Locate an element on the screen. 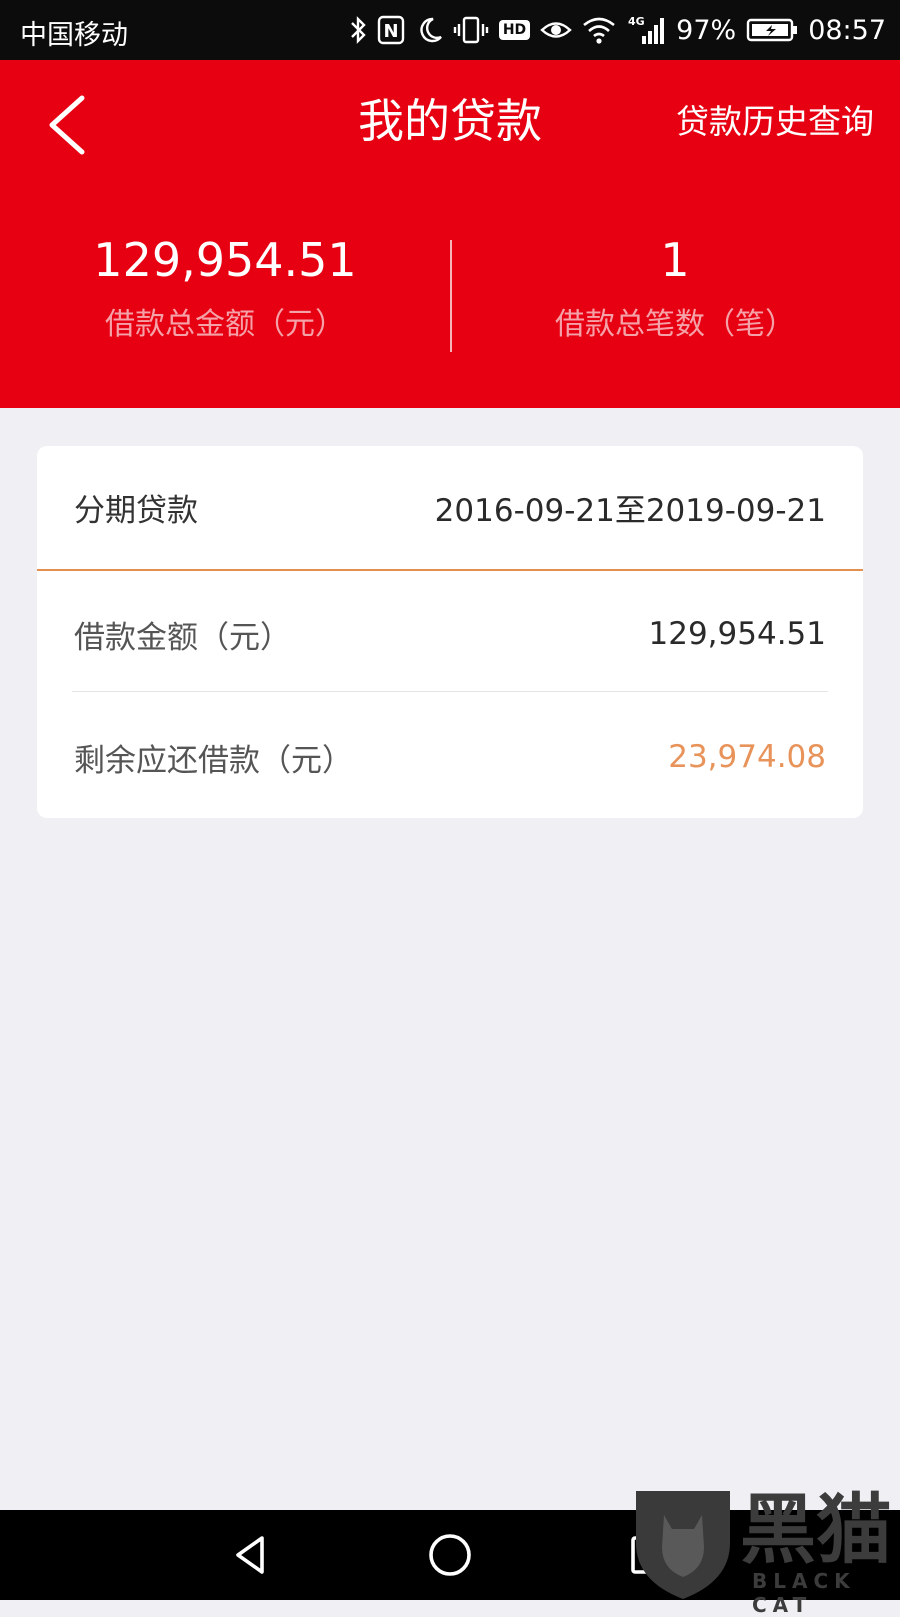 The height and width of the screenshot is (1617, 900). moon-icon is located at coordinates (429, 30).